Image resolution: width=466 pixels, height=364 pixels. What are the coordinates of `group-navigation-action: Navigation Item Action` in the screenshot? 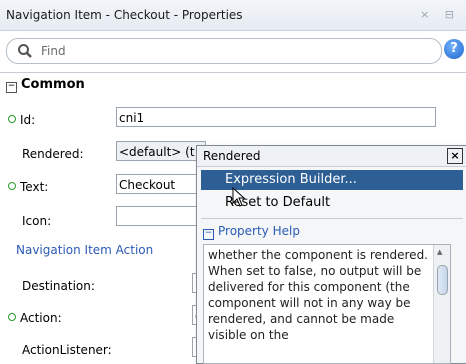 It's located at (85, 250).